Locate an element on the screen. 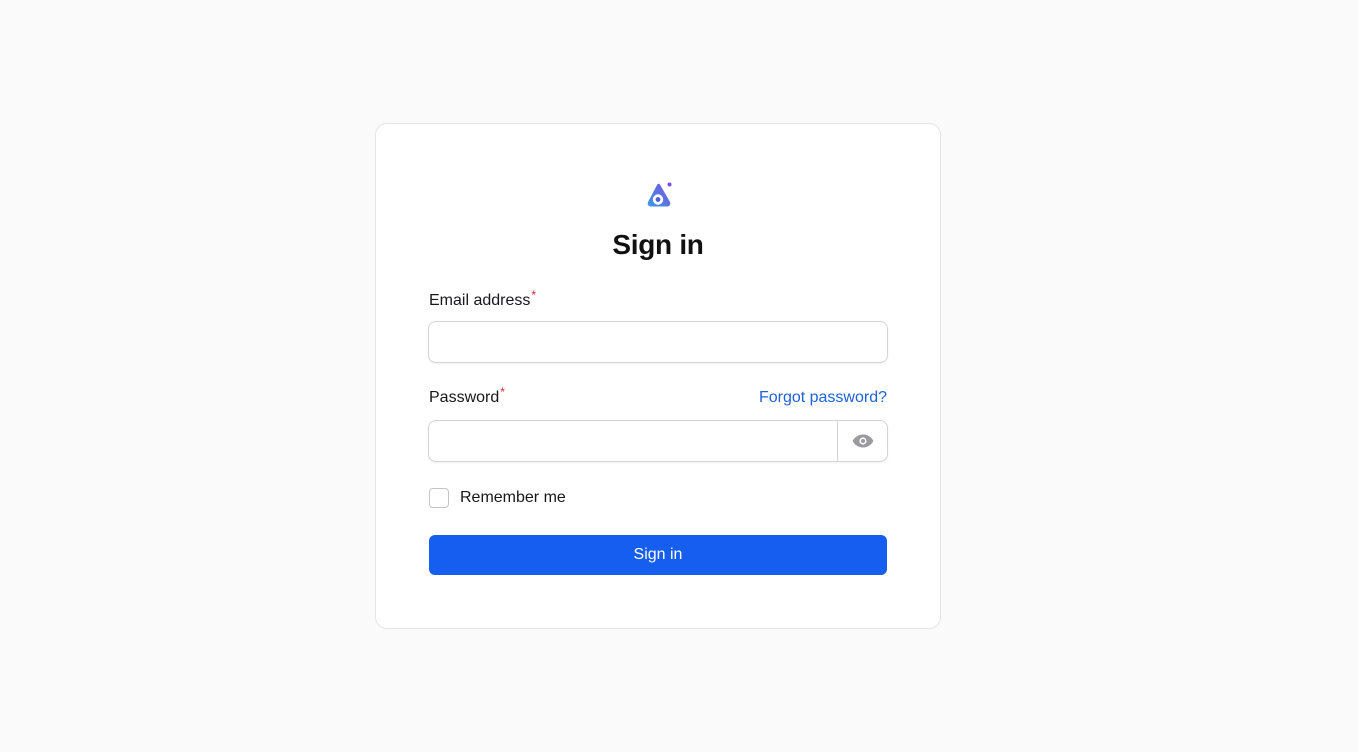 The height and width of the screenshot is (752, 1358). page-title: Sign in is located at coordinates (658, 244).